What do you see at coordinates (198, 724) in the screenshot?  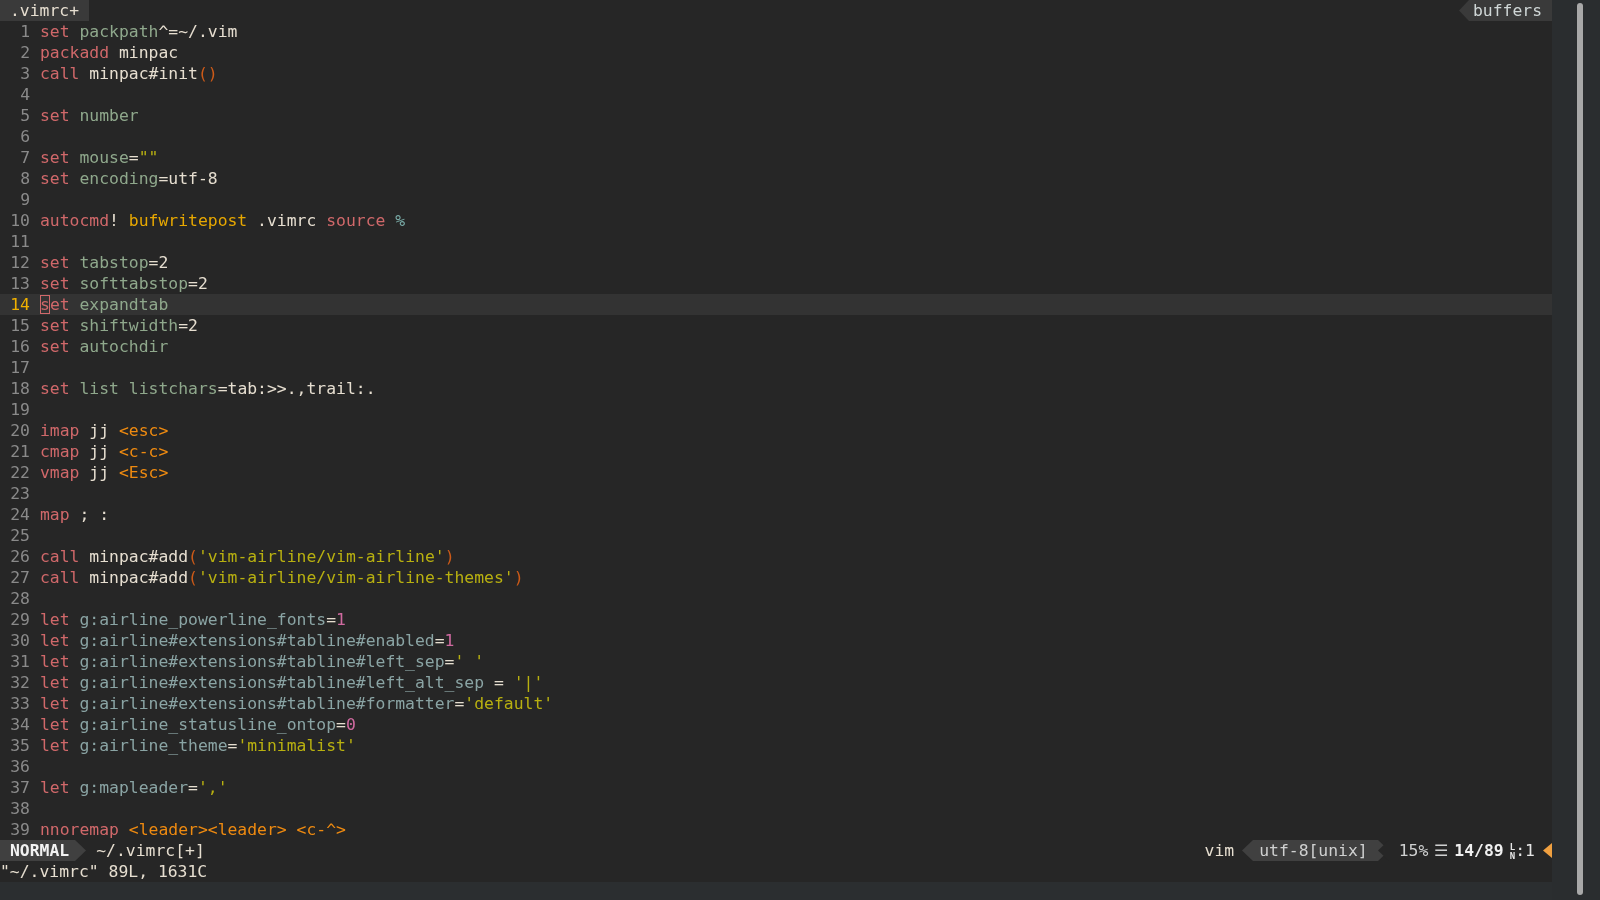 I see `code-text: let g:airline_statusline_ontop=0` at bounding box center [198, 724].